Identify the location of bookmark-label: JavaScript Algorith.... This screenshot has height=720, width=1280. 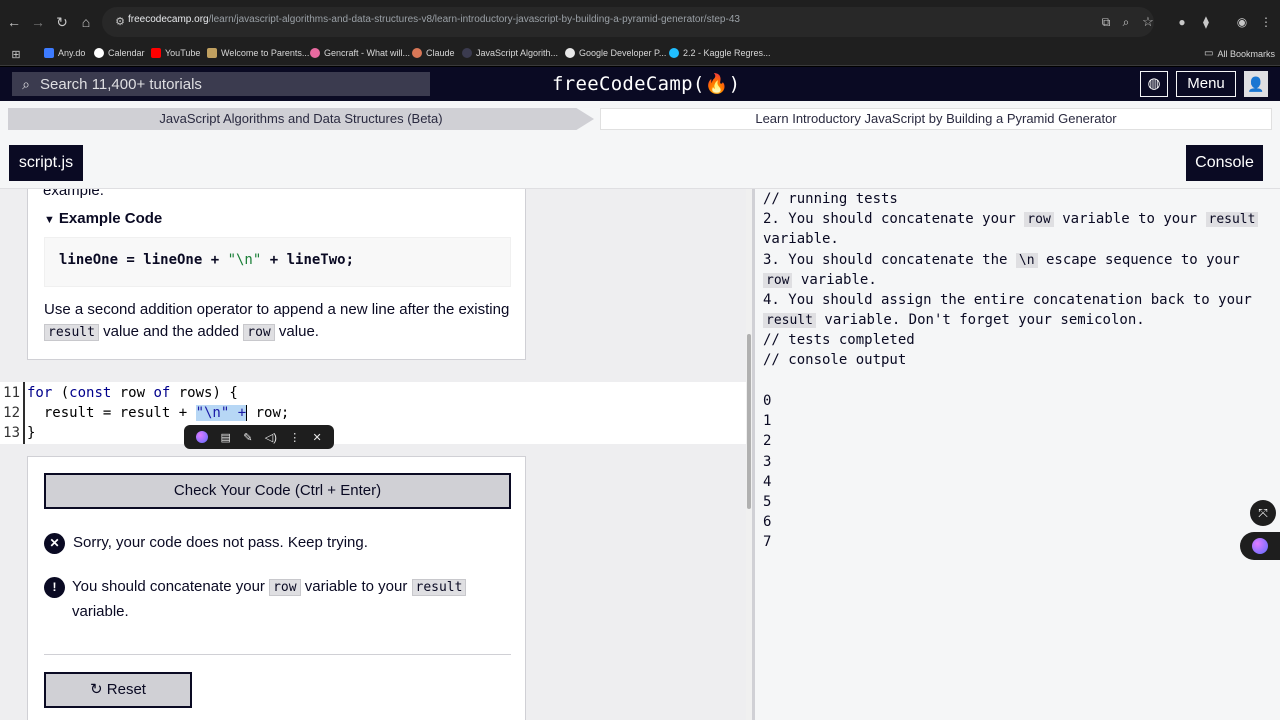
(517, 53).